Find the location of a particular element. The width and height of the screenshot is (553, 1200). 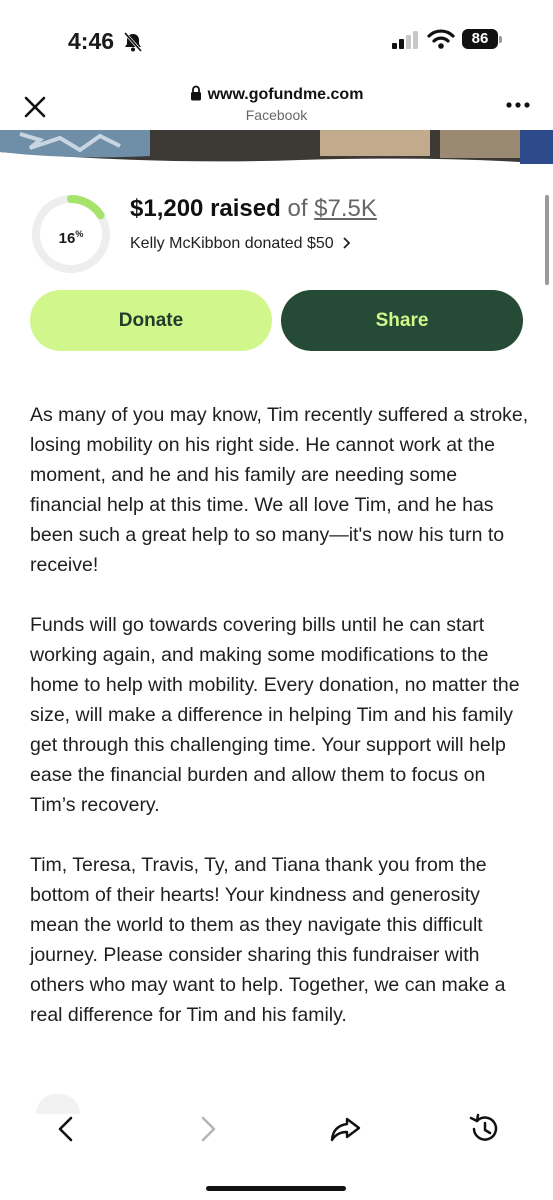

url-line: www.gofundme.com is located at coordinates (276, 94).